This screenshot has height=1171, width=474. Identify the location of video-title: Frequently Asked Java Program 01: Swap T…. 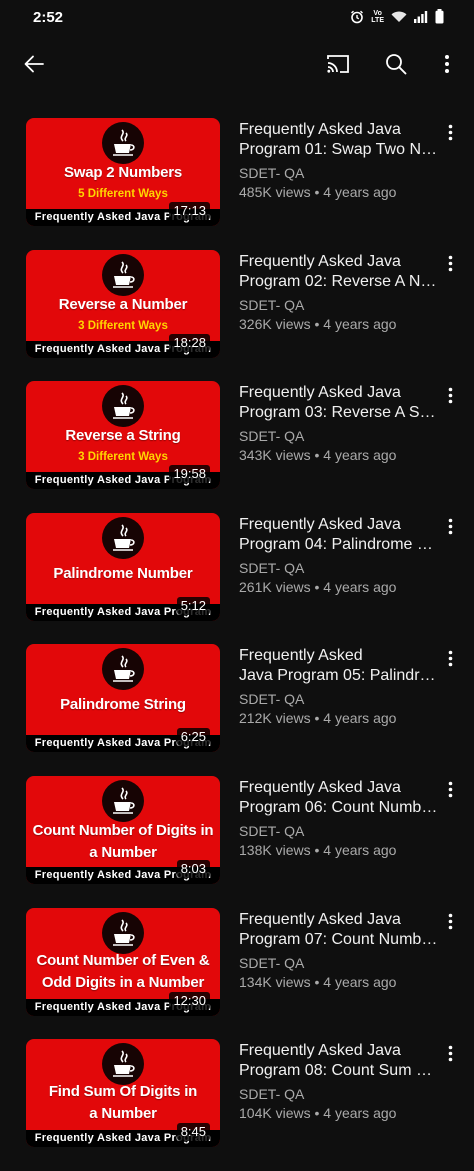
(339, 140).